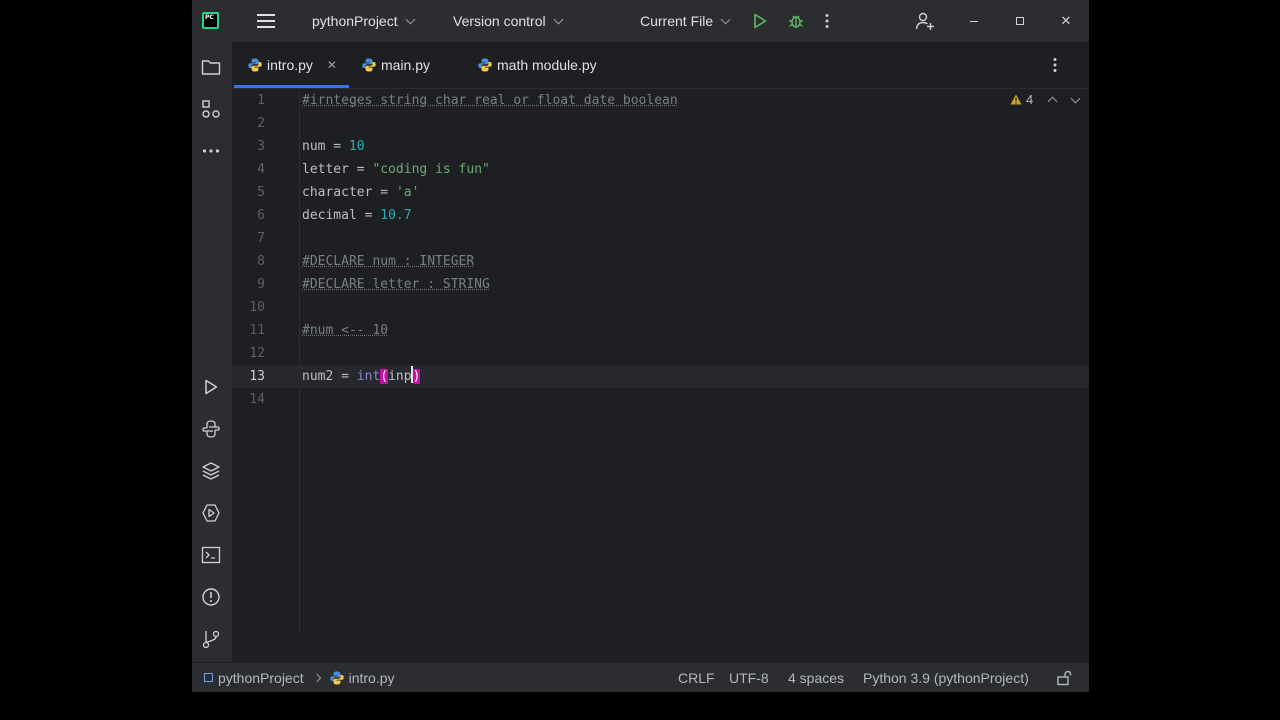  Describe the element at coordinates (261, 284) in the screenshot. I see `line-number: 9` at that location.